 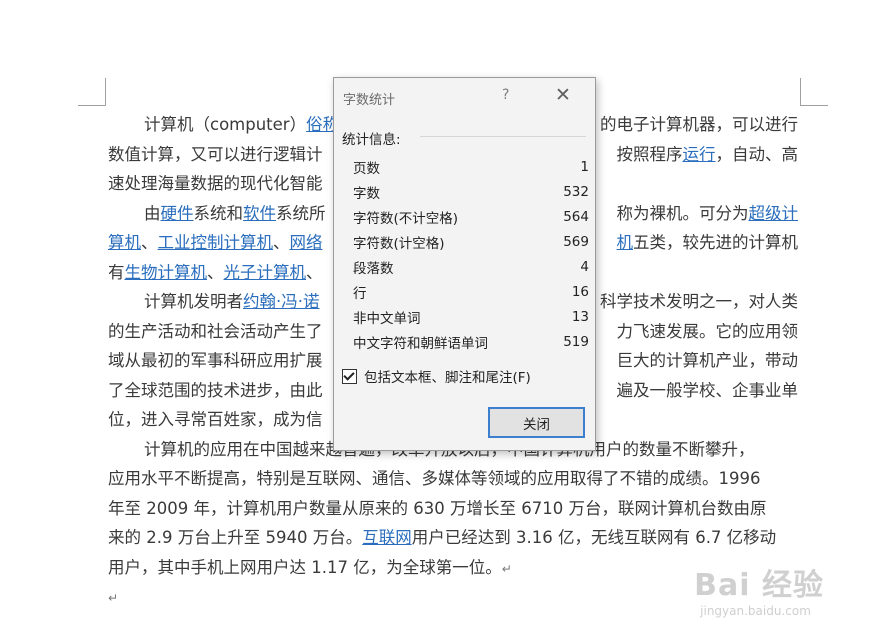 I want to click on document-text: 计算机发明者, so click(x=193, y=301).